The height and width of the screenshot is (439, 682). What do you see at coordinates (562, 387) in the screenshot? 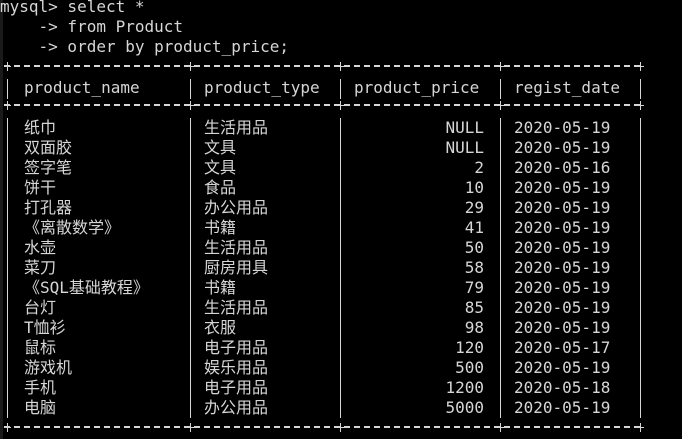
I see `cell-regist-date: 2020-05-18` at bounding box center [562, 387].